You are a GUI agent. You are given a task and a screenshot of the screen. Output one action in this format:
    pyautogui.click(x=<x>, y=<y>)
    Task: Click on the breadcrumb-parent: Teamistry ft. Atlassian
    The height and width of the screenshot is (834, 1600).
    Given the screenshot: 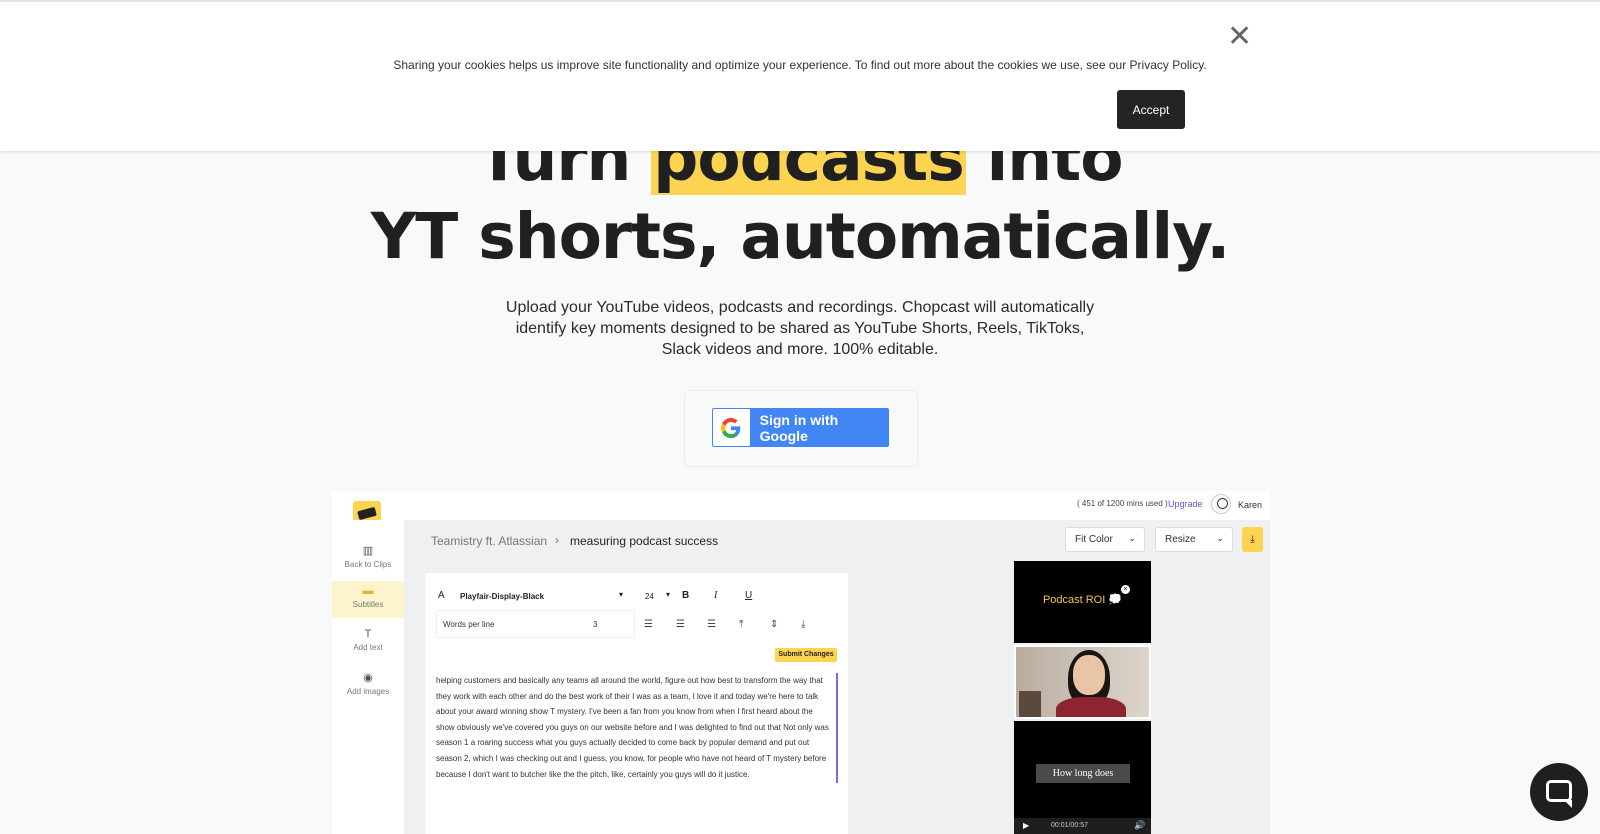 What is the action you would take?
    pyautogui.click(x=489, y=541)
    